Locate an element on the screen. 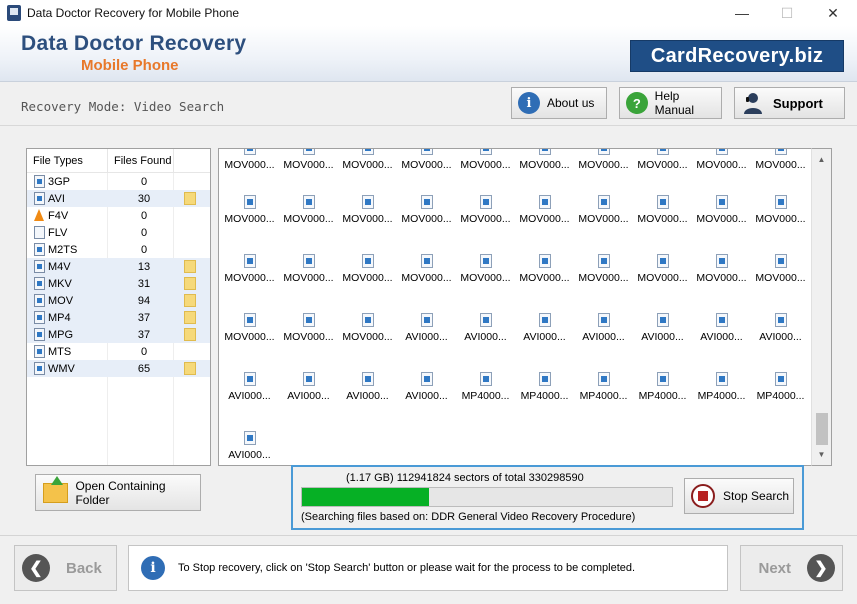 Image resolution: width=857 pixels, height=604 pixels. file-type-name: FLV is located at coordinates (58, 232).